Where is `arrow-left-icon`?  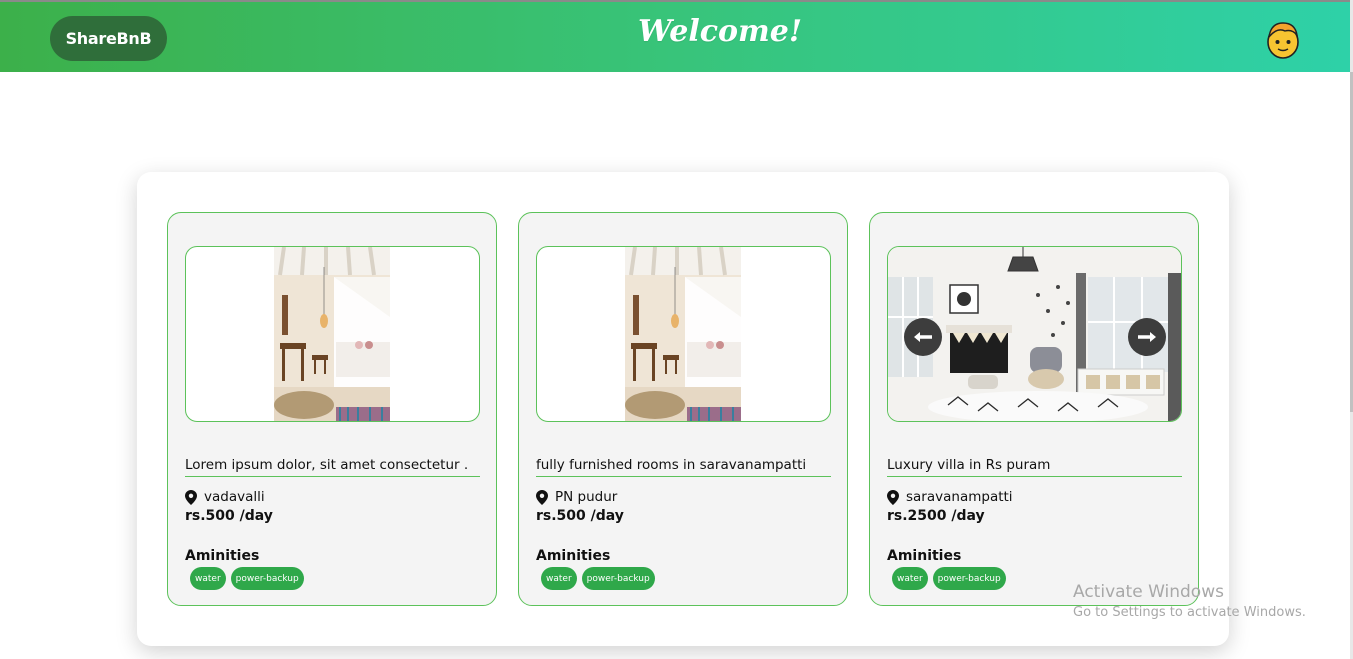 arrow-left-icon is located at coordinates (923, 337).